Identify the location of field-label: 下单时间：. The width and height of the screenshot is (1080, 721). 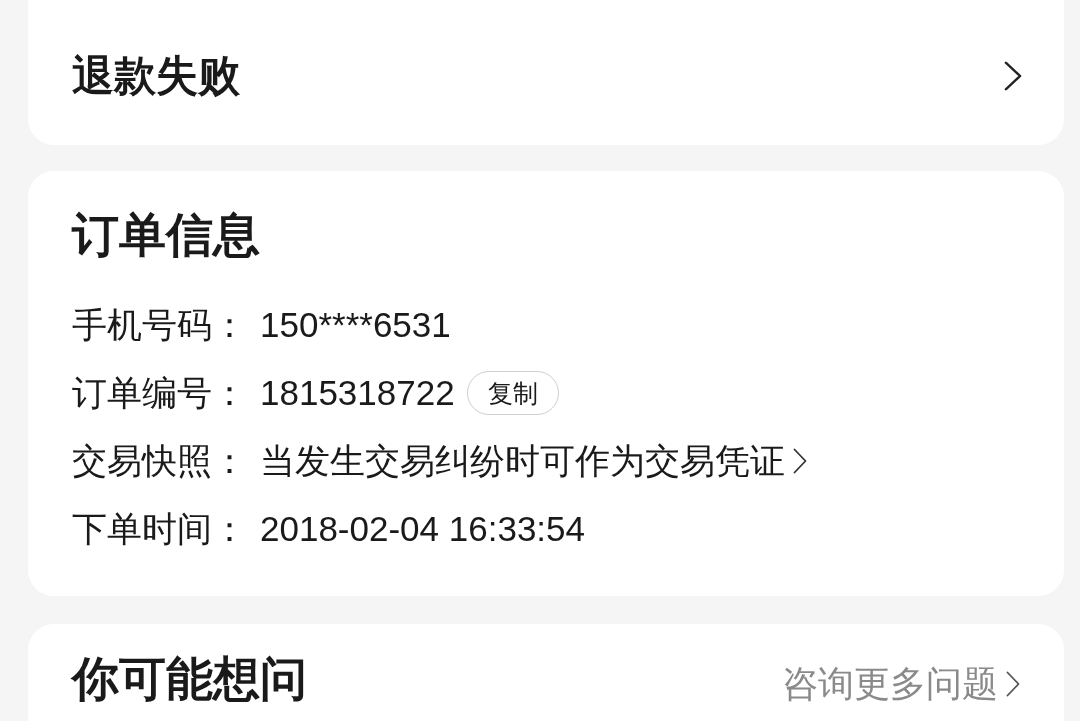
(160, 528).